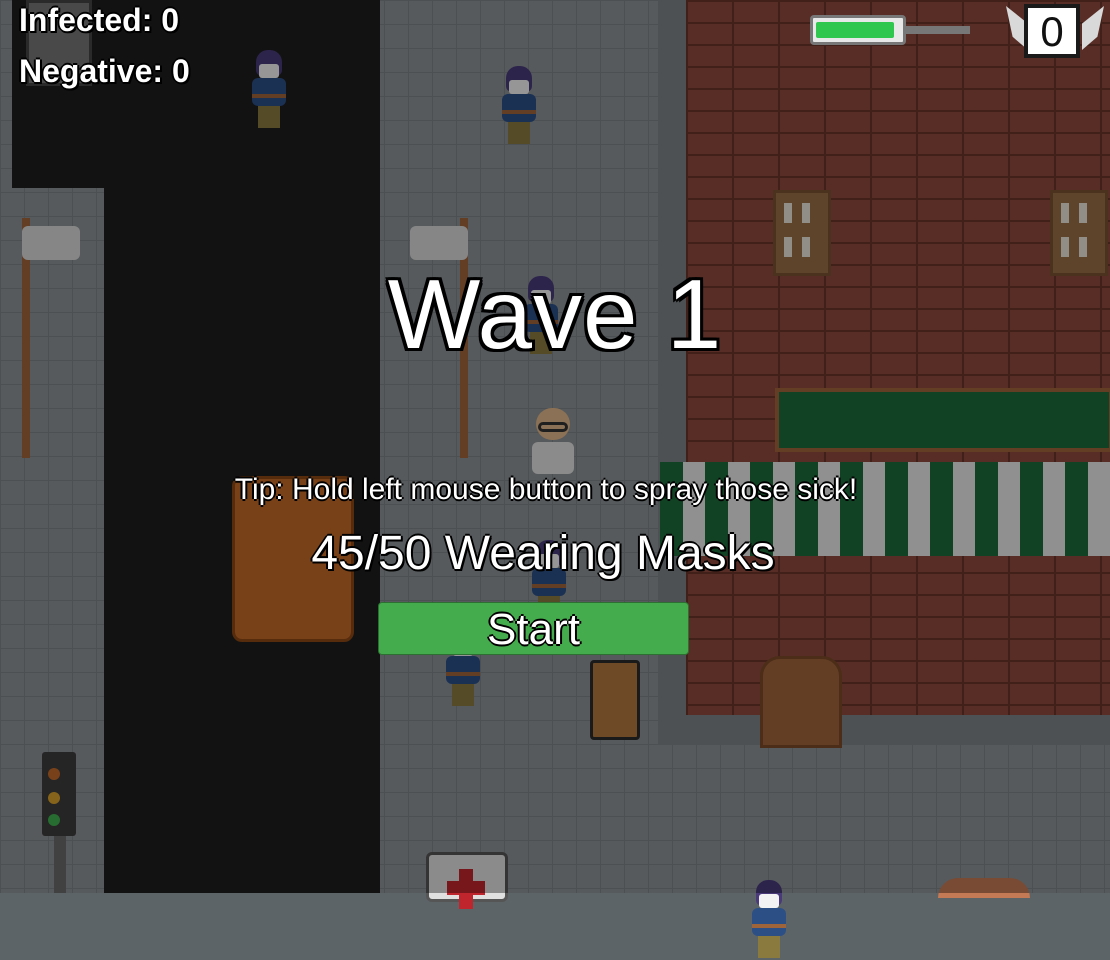 Image resolution: width=1110 pixels, height=960 pixels. What do you see at coordinates (855, 30) in the screenshot?
I see `health-bar-fill` at bounding box center [855, 30].